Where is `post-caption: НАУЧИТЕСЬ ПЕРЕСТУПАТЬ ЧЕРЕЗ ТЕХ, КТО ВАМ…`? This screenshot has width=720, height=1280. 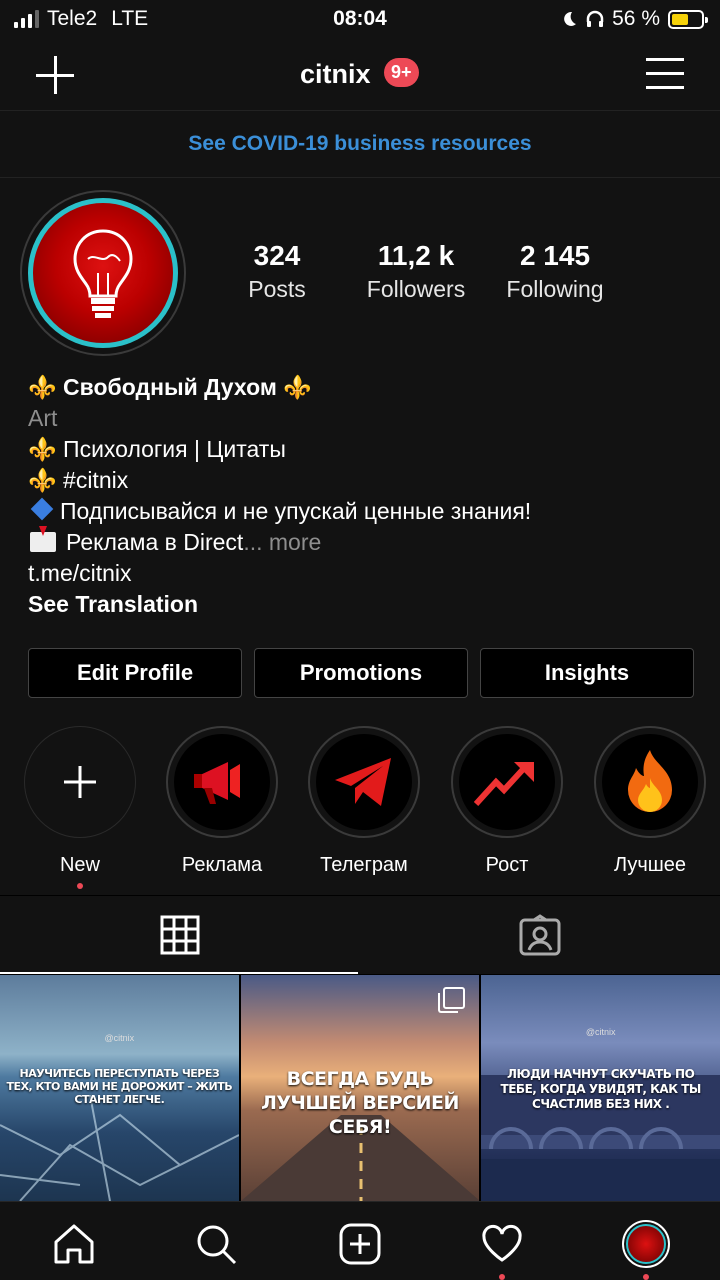 post-caption: НАУЧИТЕСЬ ПЕРЕСТУПАТЬ ЧЕРЕЗ ТЕХ, КТО ВАМ… is located at coordinates (119, 1086).